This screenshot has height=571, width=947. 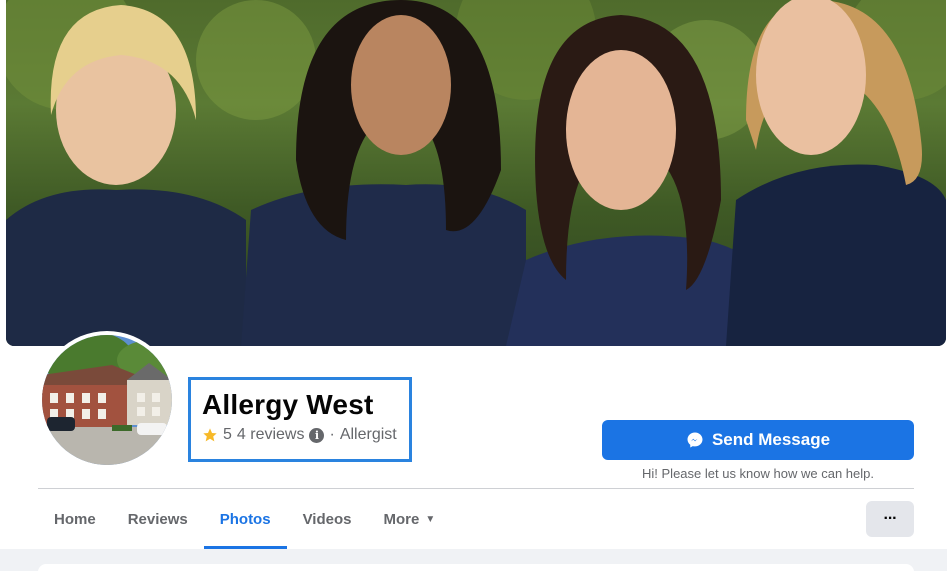 I want to click on building-photo-illustration, so click(x=107, y=400).